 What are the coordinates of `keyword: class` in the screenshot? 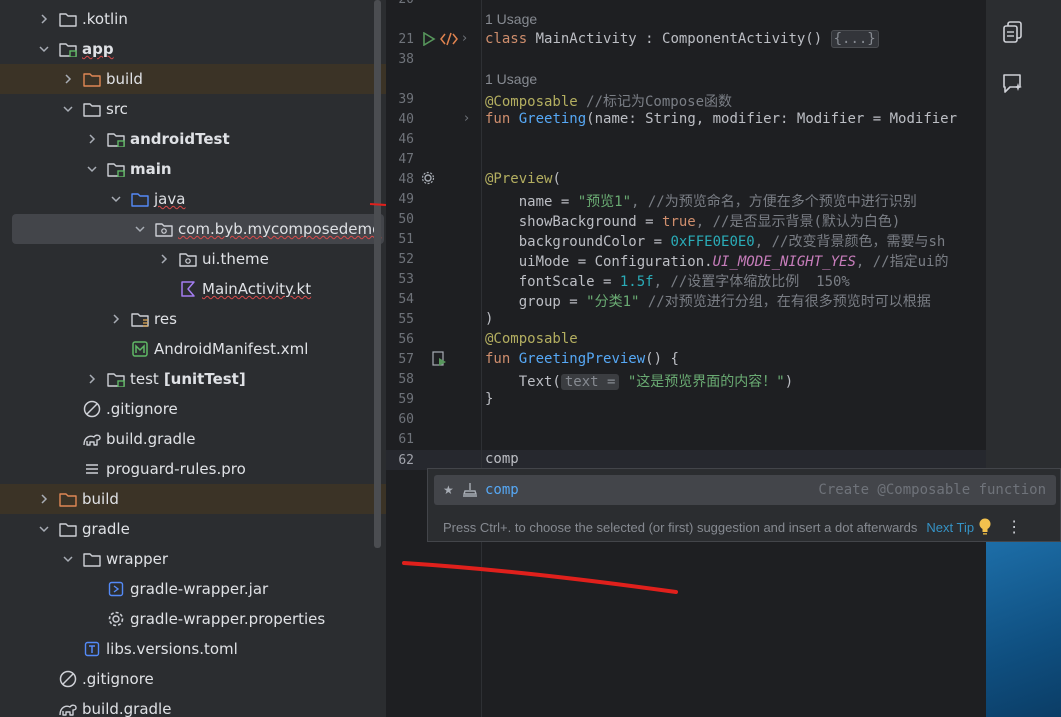 It's located at (506, 39).